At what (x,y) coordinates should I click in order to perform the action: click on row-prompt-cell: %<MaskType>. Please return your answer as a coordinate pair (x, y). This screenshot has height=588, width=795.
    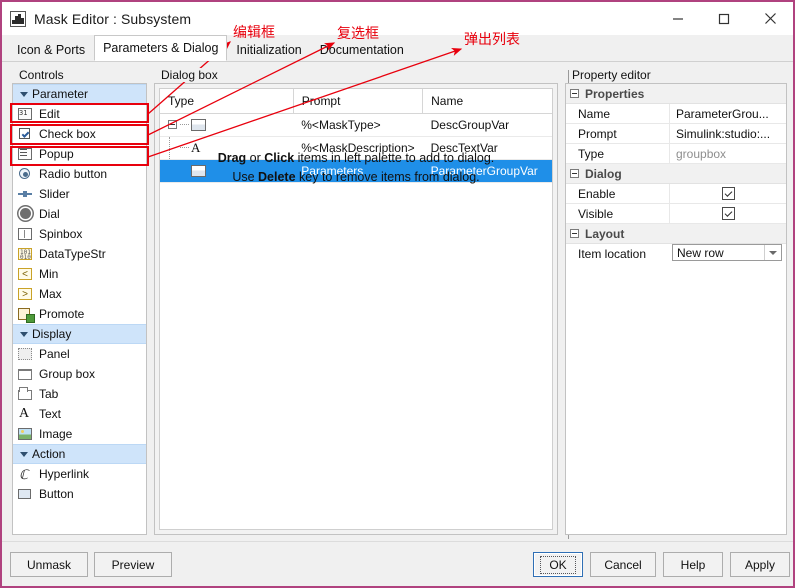
    Looking at the image, I should click on (358, 125).